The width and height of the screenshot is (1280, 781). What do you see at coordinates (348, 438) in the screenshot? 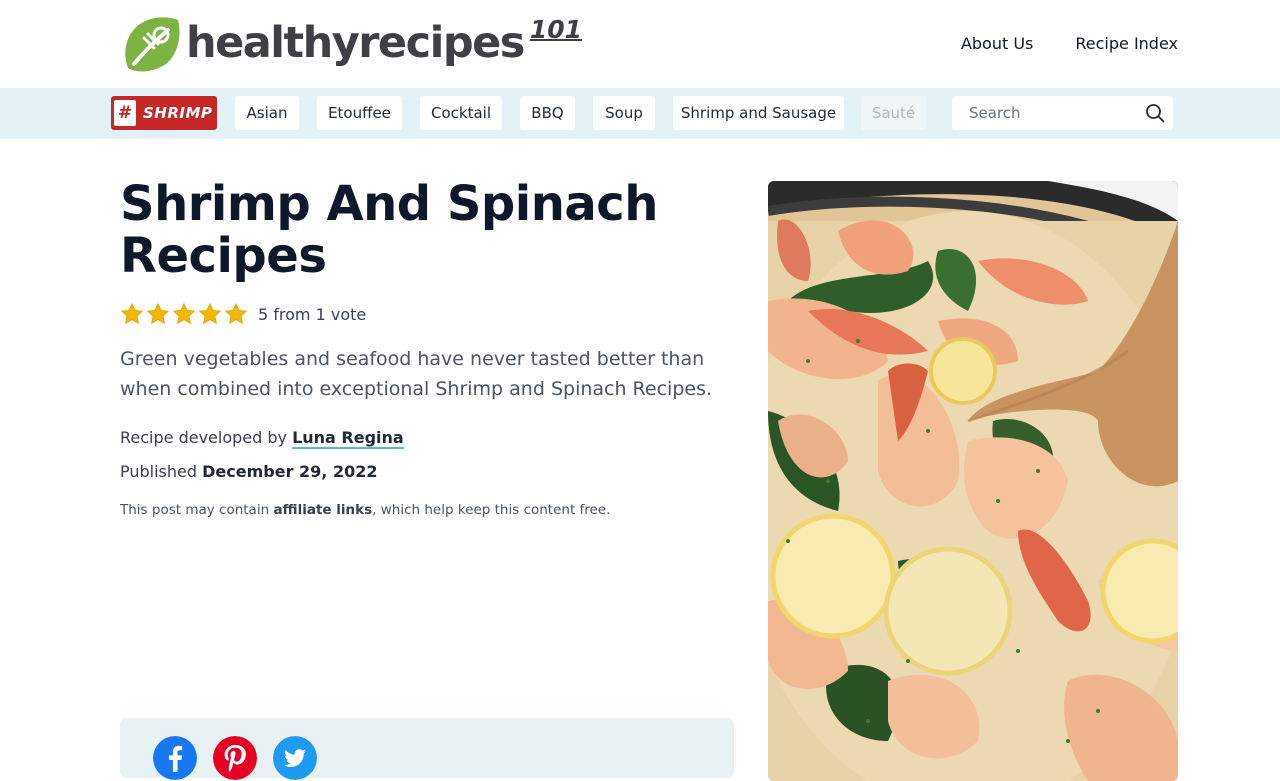
I see `author-link: Luna Regina` at bounding box center [348, 438].